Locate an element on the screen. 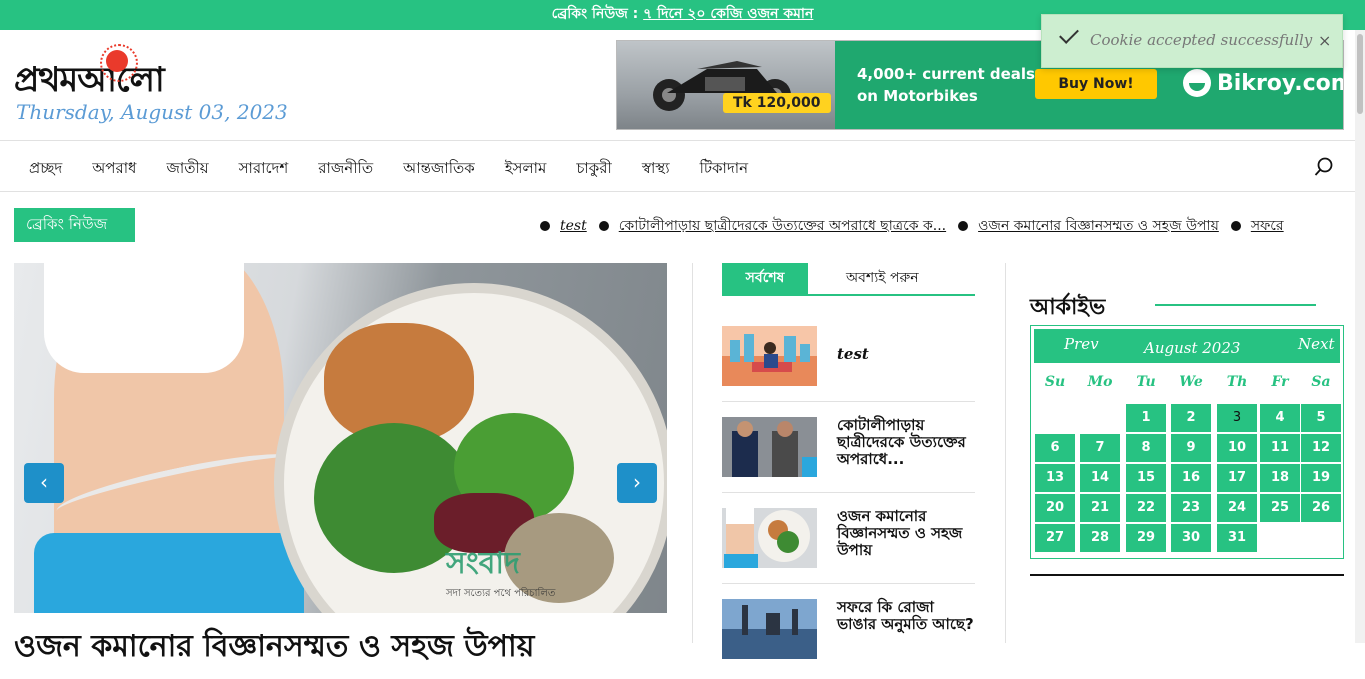  ticker-item: সফরে is located at coordinates (1257, 226).